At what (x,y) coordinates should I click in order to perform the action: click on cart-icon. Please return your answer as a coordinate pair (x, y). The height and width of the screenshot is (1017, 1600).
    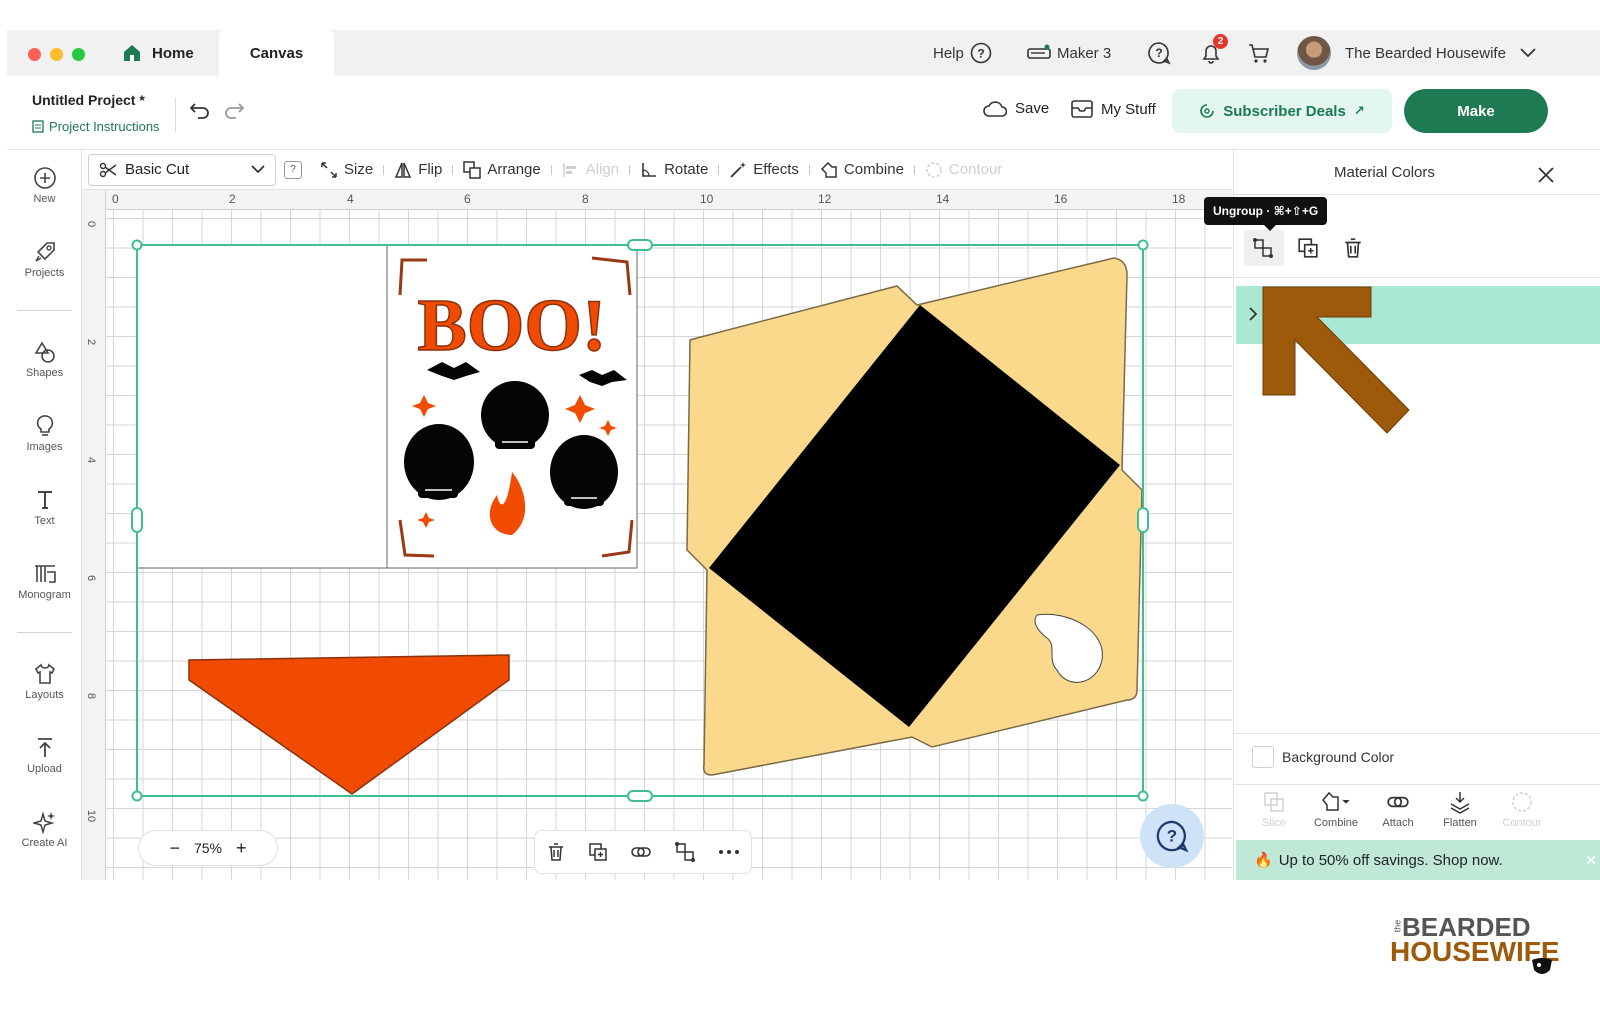
    Looking at the image, I should click on (1259, 53).